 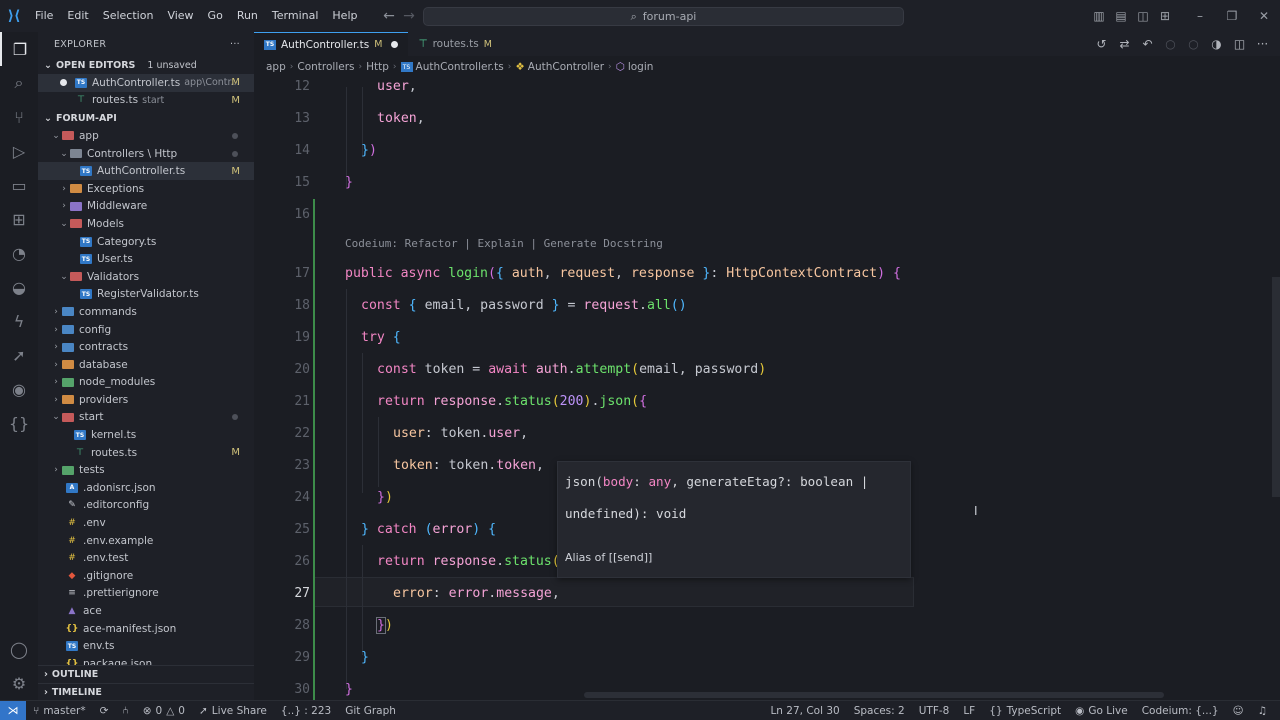 I want to click on breadcrumb-item: login, so click(x=641, y=67).